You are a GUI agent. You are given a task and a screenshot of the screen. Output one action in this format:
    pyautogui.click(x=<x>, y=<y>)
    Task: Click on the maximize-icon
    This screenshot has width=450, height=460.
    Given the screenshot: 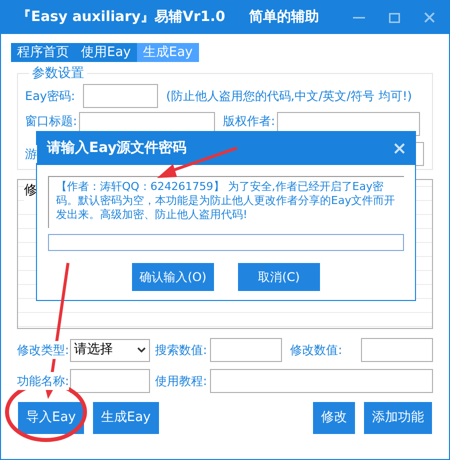 What is the action you would take?
    pyautogui.click(x=394, y=17)
    